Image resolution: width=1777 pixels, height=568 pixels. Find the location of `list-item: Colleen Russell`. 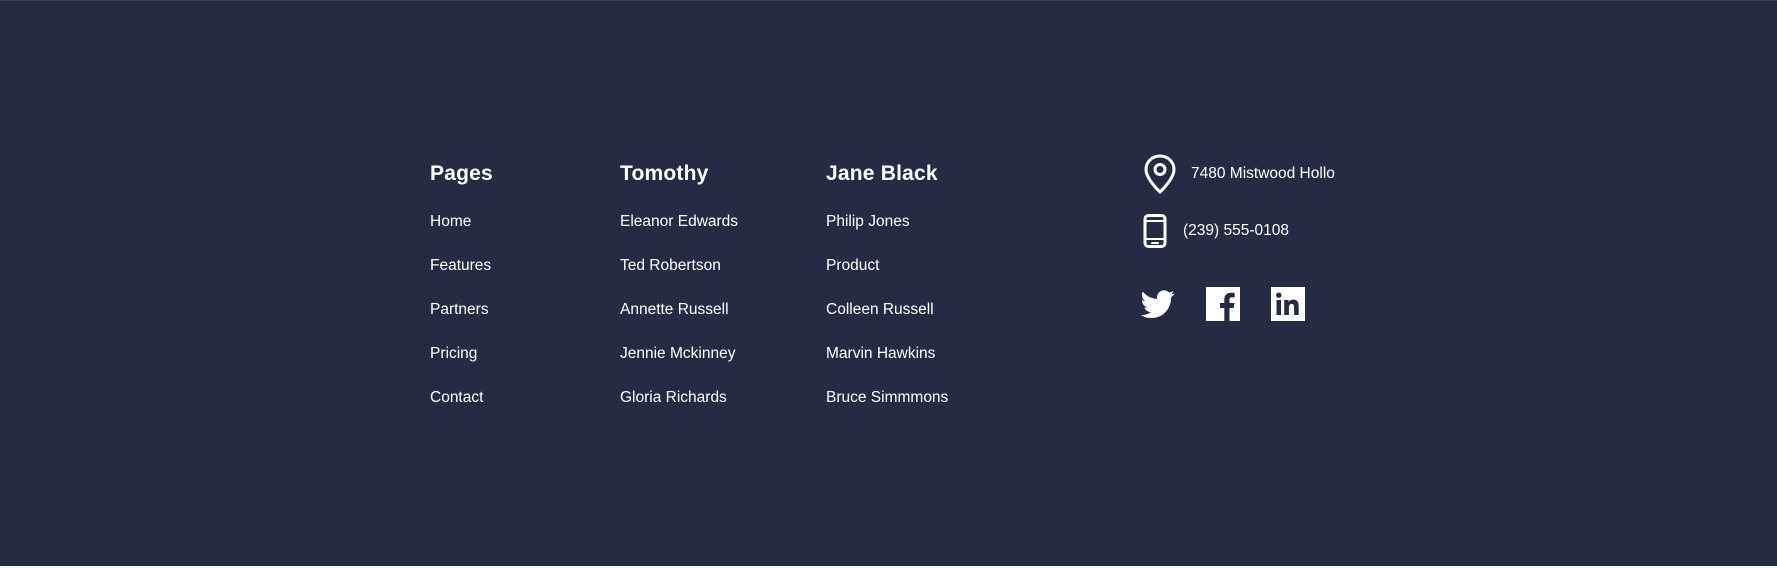

list-item: Colleen Russell is located at coordinates (887, 310).